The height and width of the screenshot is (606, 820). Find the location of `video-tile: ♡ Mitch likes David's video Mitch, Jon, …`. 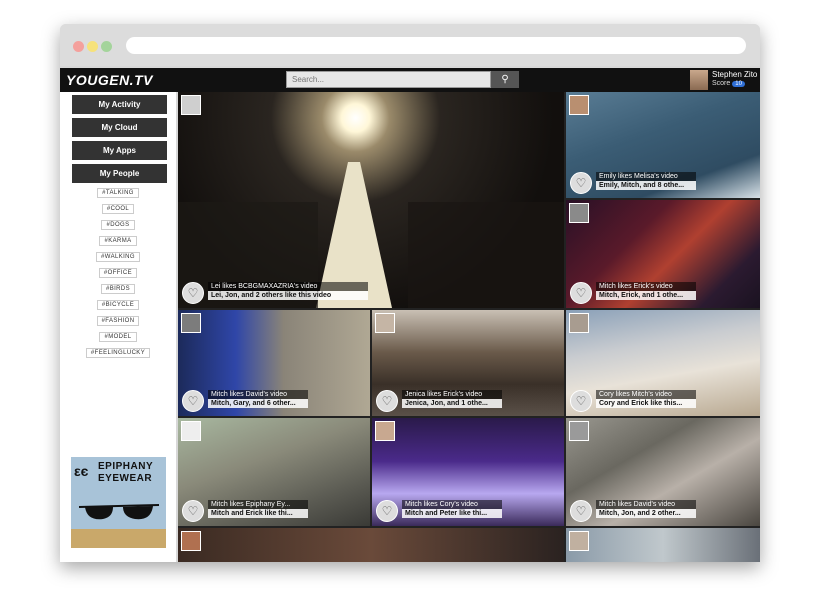

video-tile: ♡ Mitch likes David's video Mitch, Jon, … is located at coordinates (663, 472).